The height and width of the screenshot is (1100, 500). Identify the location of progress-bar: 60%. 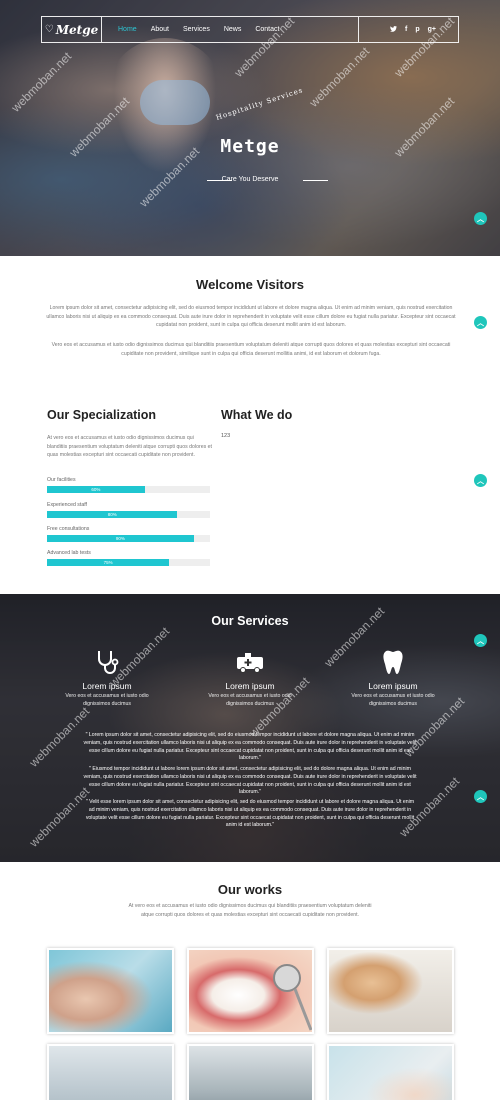
(128, 489).